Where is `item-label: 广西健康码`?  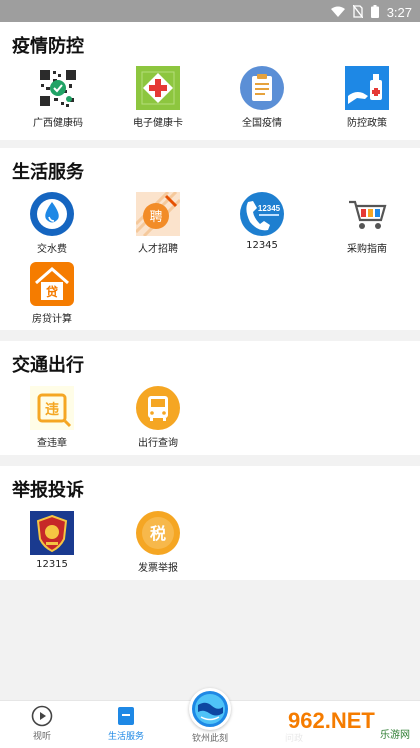
item-label: 广西健康码 is located at coordinates (58, 123).